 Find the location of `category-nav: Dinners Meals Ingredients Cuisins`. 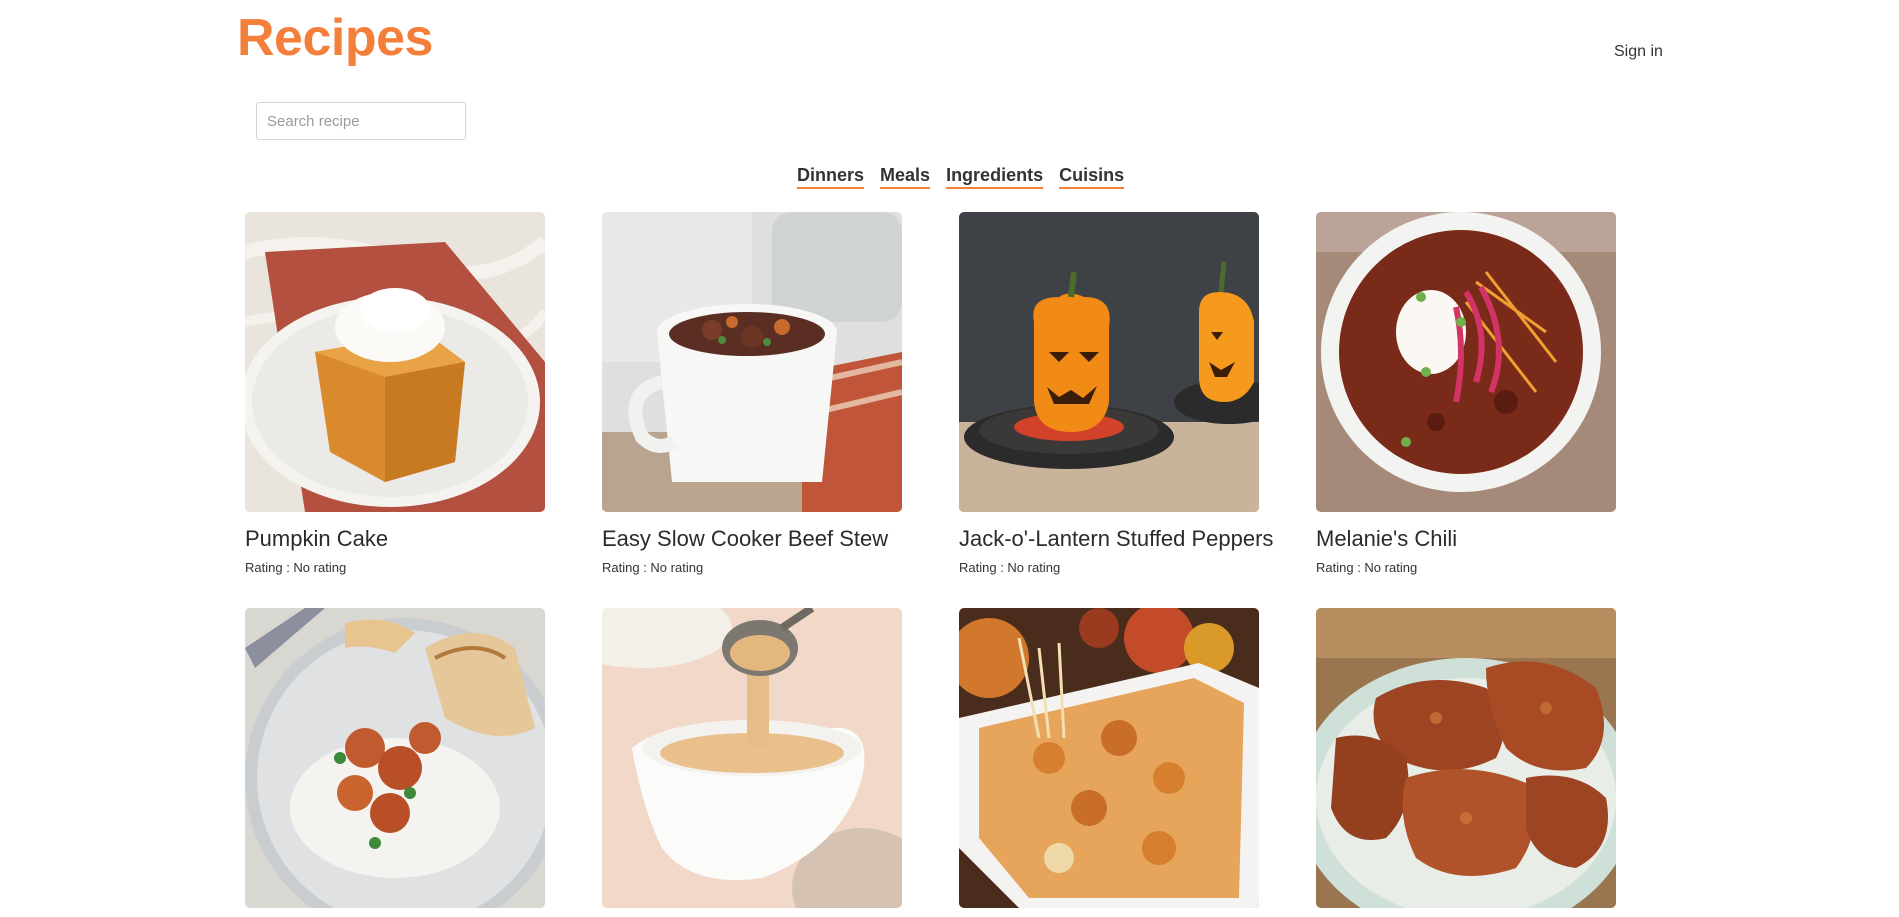

category-nav: Dinners Meals Ingredients Cuisins is located at coordinates (961, 177).